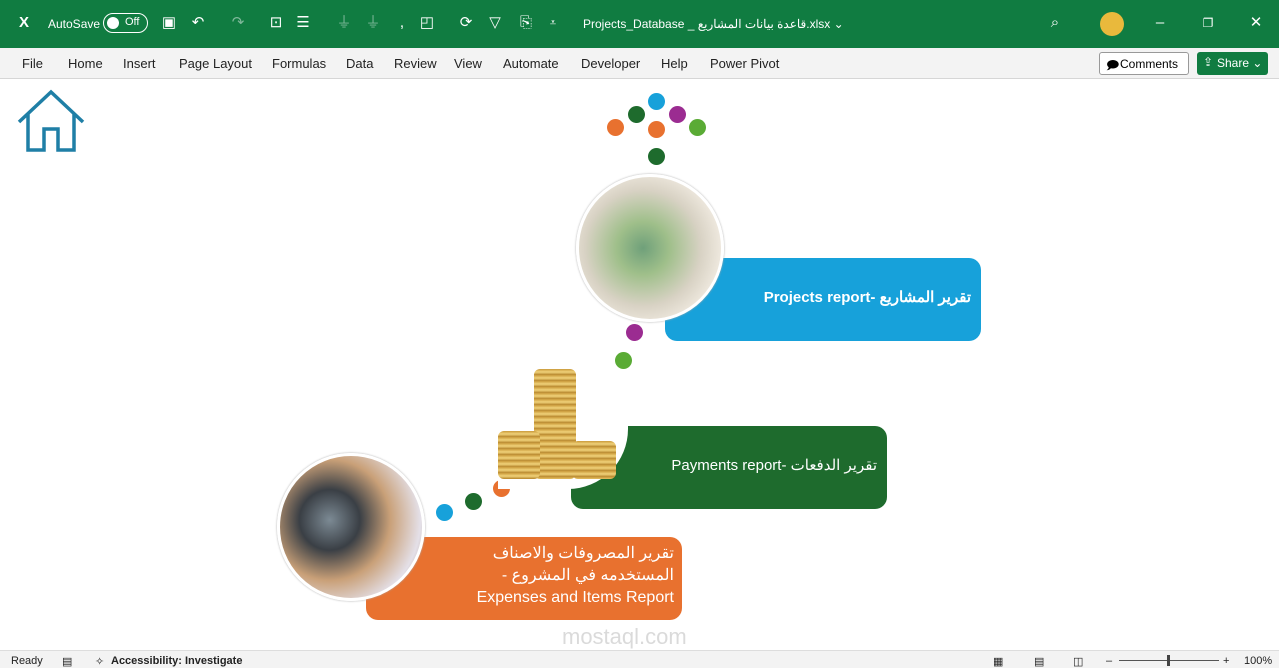 Image resolution: width=1279 pixels, height=668 pixels. I want to click on autosave-state: Off, so click(132, 22).